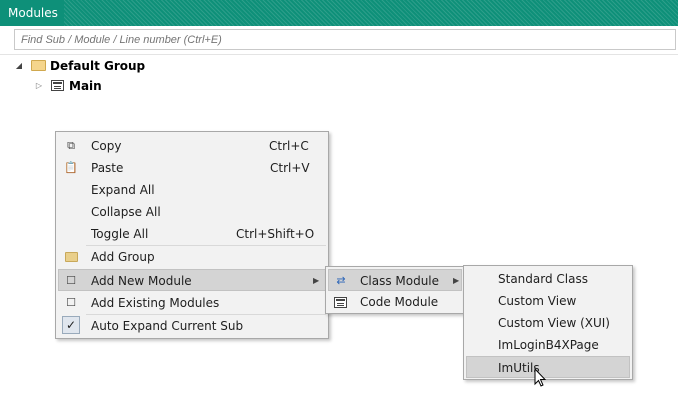 The height and width of the screenshot is (409, 678). Describe the element at coordinates (192, 257) in the screenshot. I see `menu-item-add-group: Add Group` at that location.